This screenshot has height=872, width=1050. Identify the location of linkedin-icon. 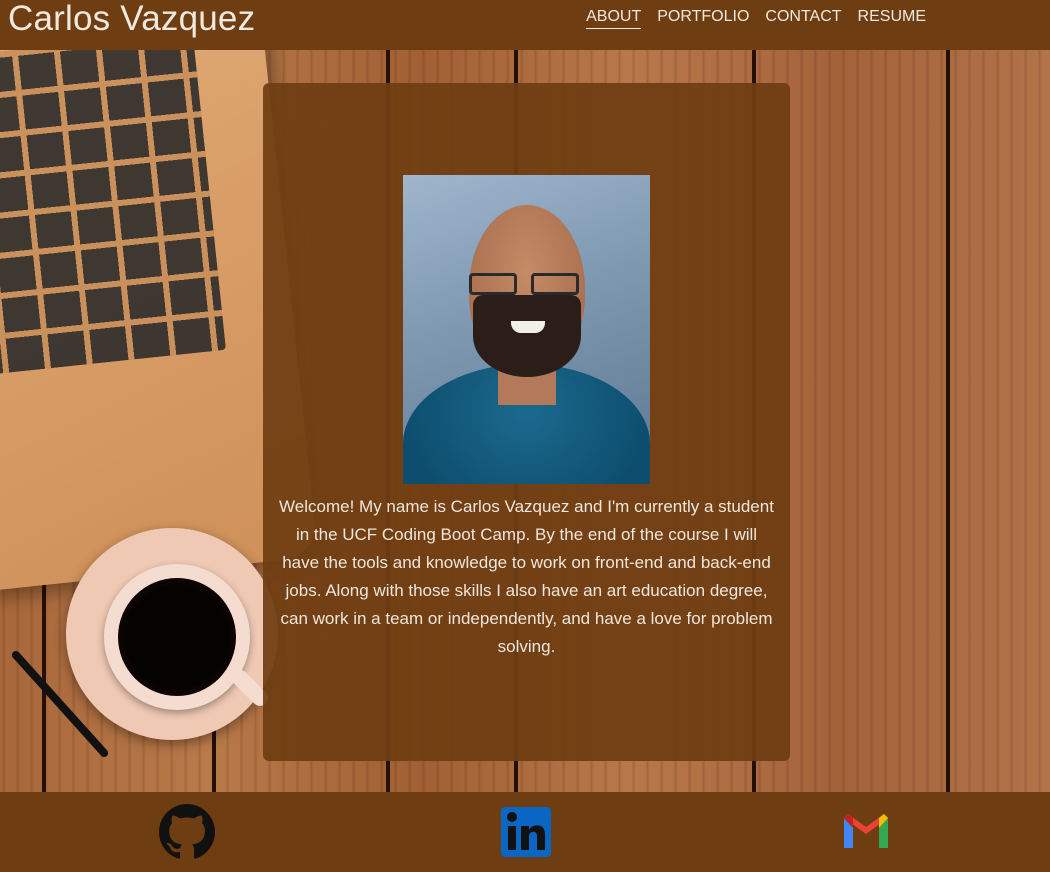
(526, 832).